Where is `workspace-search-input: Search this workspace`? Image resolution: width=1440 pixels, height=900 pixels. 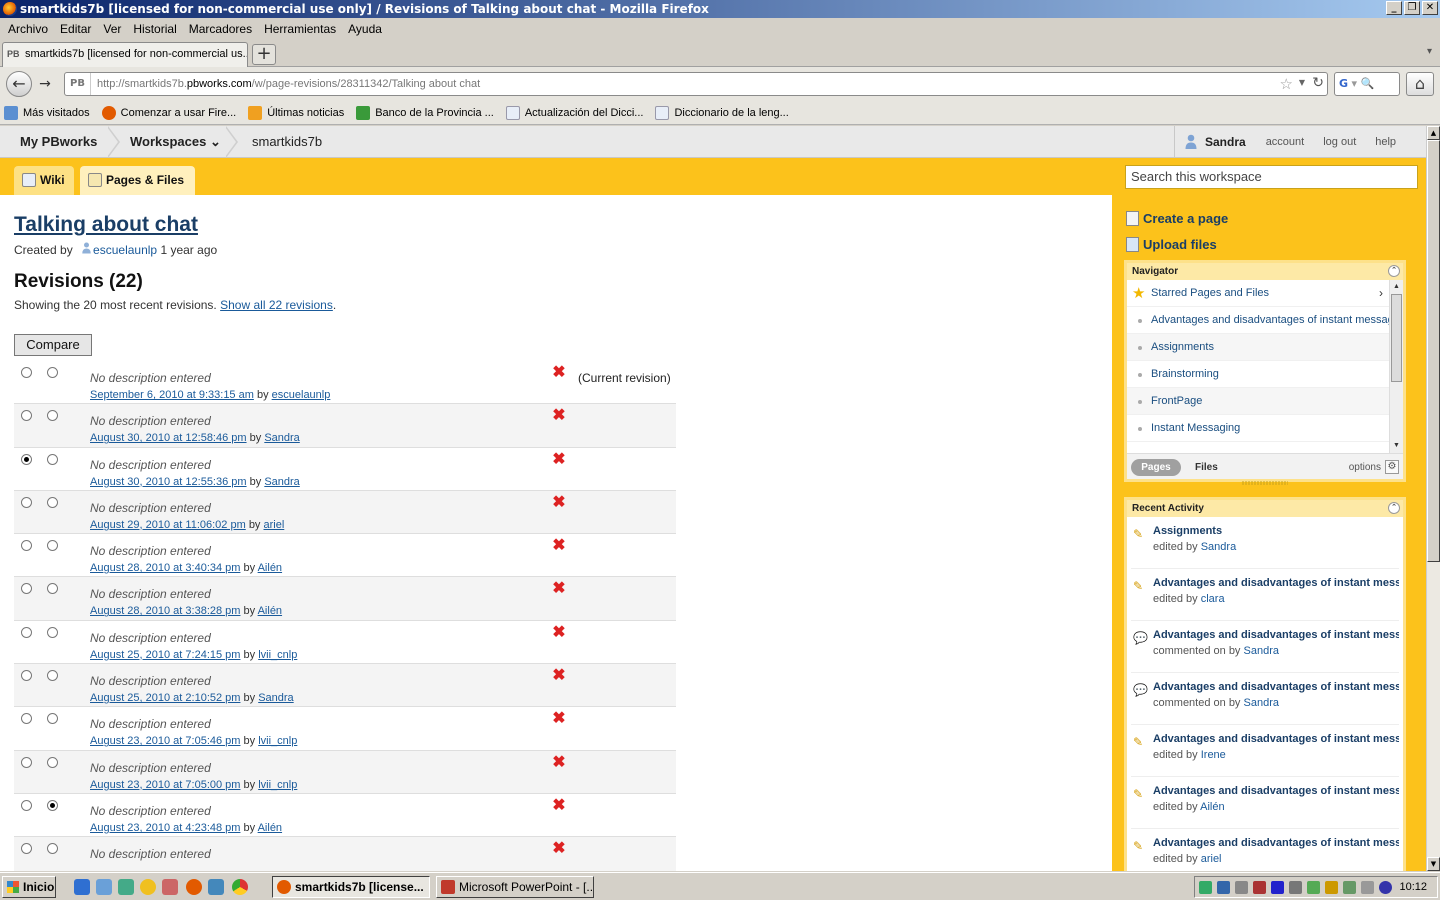 workspace-search-input: Search this workspace is located at coordinates (1271, 177).